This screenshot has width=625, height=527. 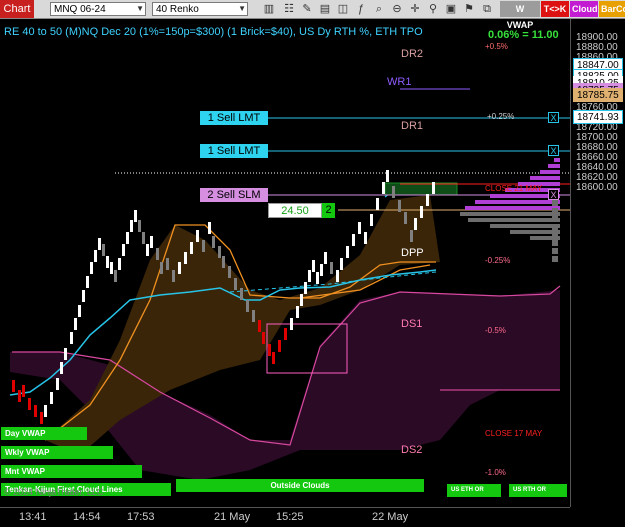 What do you see at coordinates (501, 116) in the screenshot?
I see `pct-level-pos025: +0.25%` at bounding box center [501, 116].